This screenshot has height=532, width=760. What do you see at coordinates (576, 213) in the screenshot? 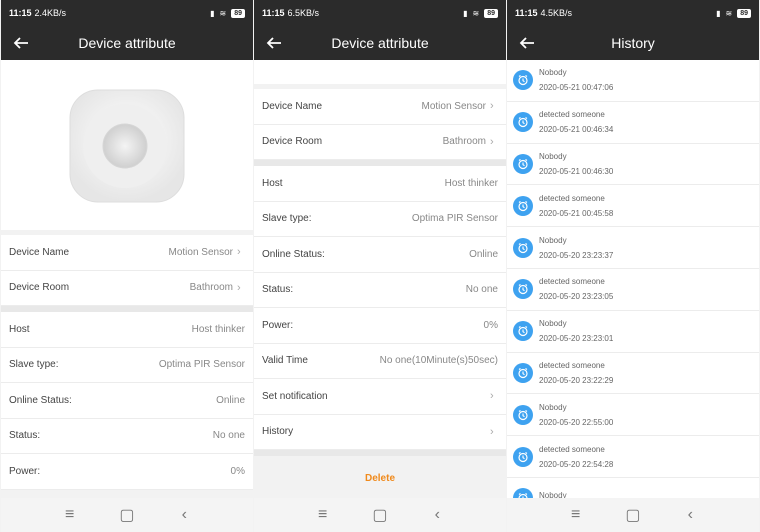
I see `history-time: 2020-05-21 00:45:58` at bounding box center [576, 213].